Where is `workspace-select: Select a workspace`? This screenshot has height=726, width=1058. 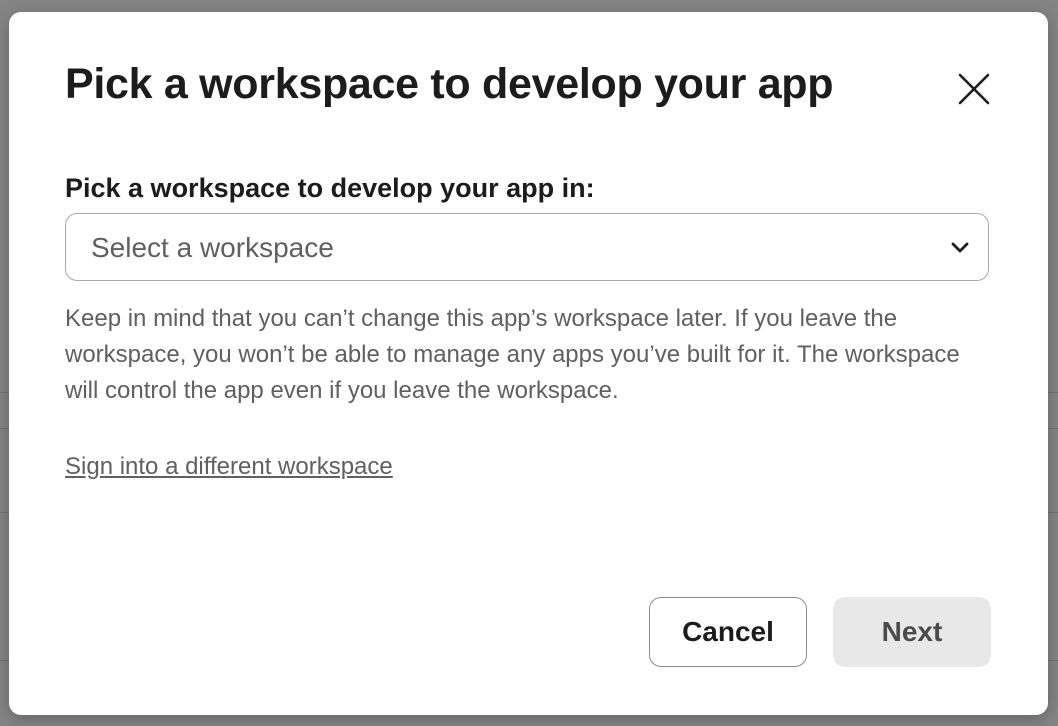 workspace-select: Select a workspace is located at coordinates (527, 247).